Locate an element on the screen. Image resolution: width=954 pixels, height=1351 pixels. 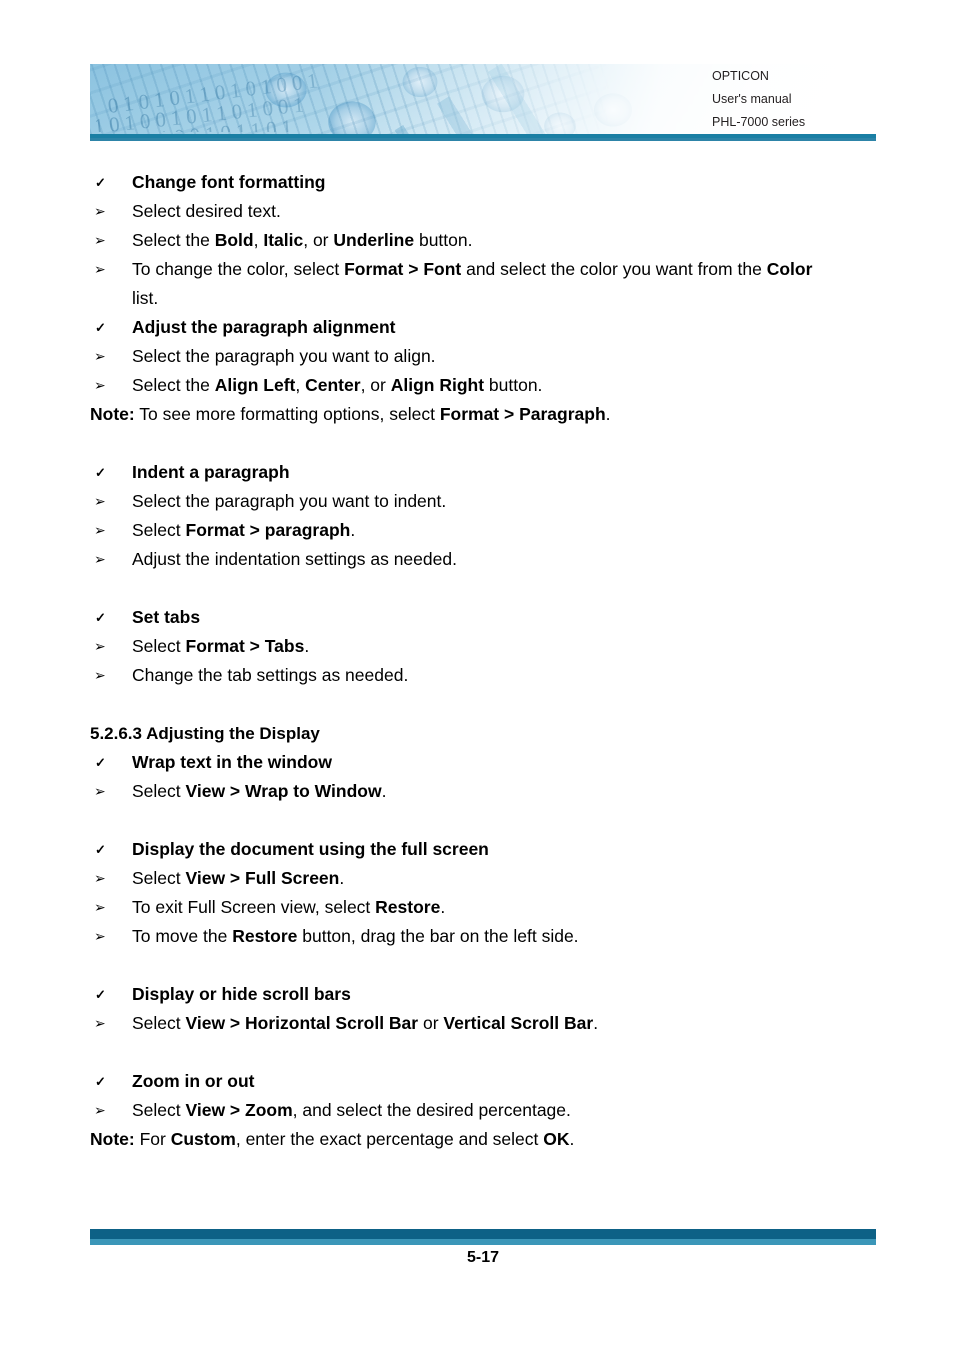
line-text: Display or hide scroll bars is located at coordinates (241, 994).